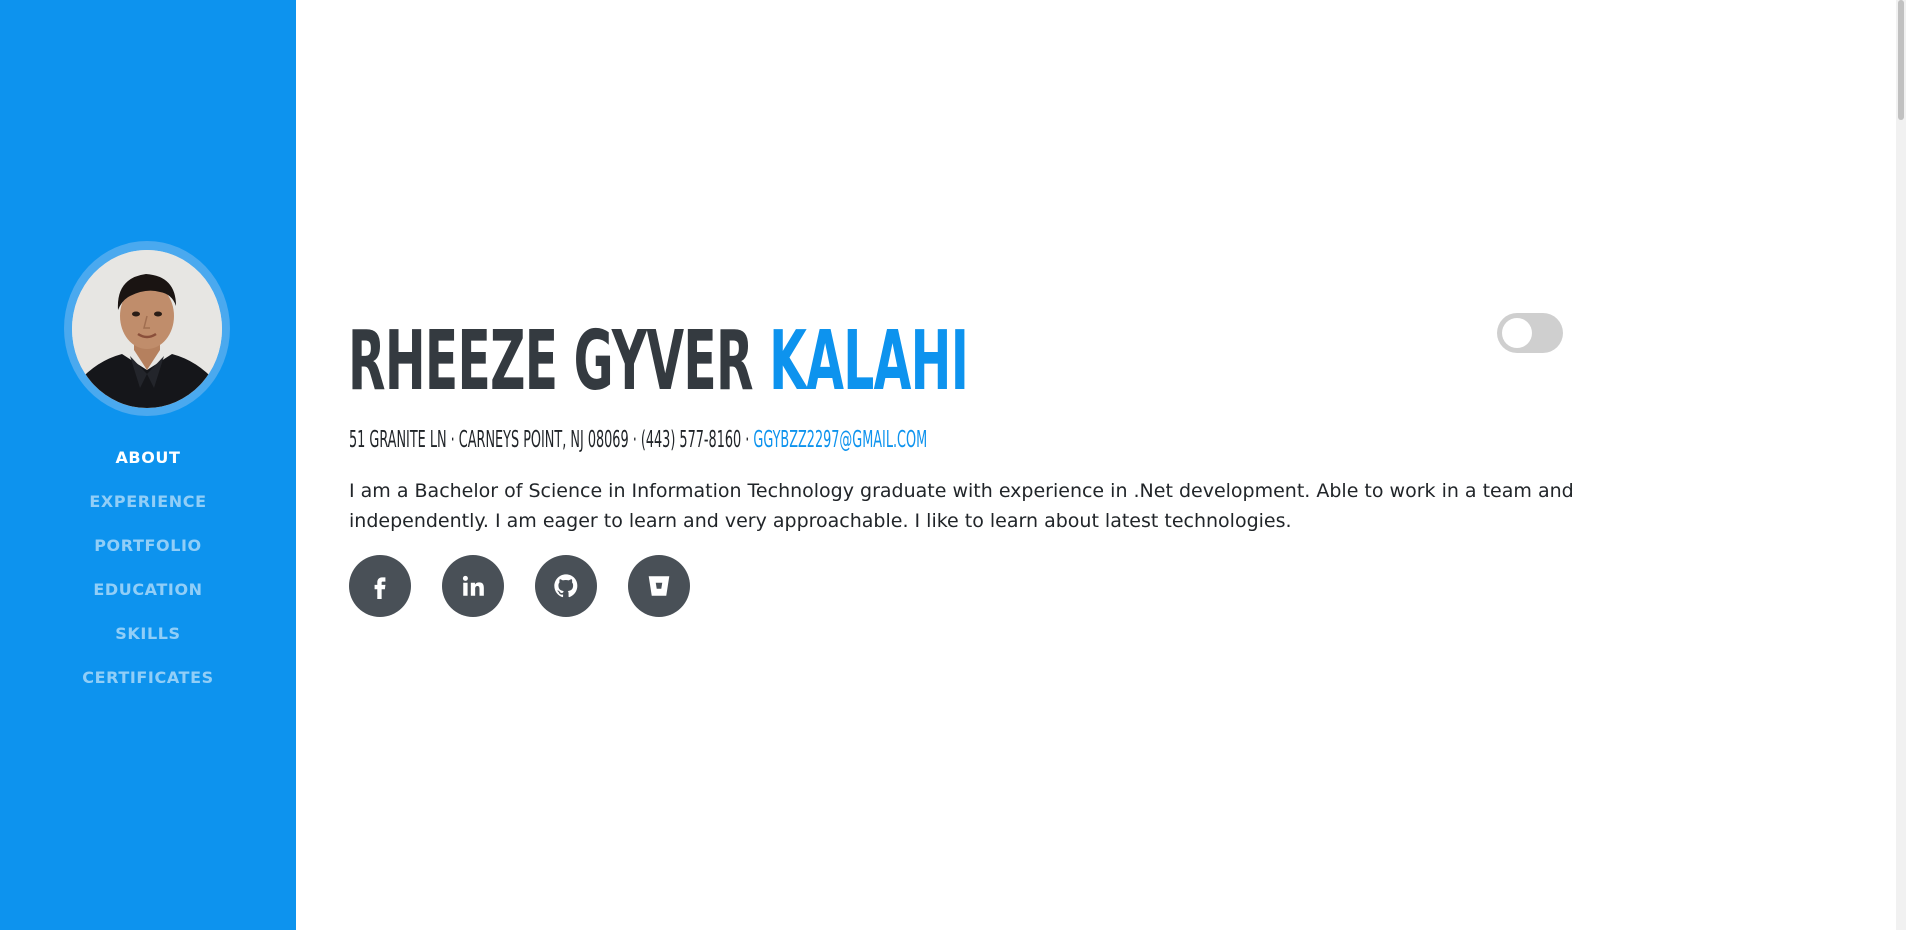 The image size is (1906, 930). I want to click on social-icons, so click(519, 586).